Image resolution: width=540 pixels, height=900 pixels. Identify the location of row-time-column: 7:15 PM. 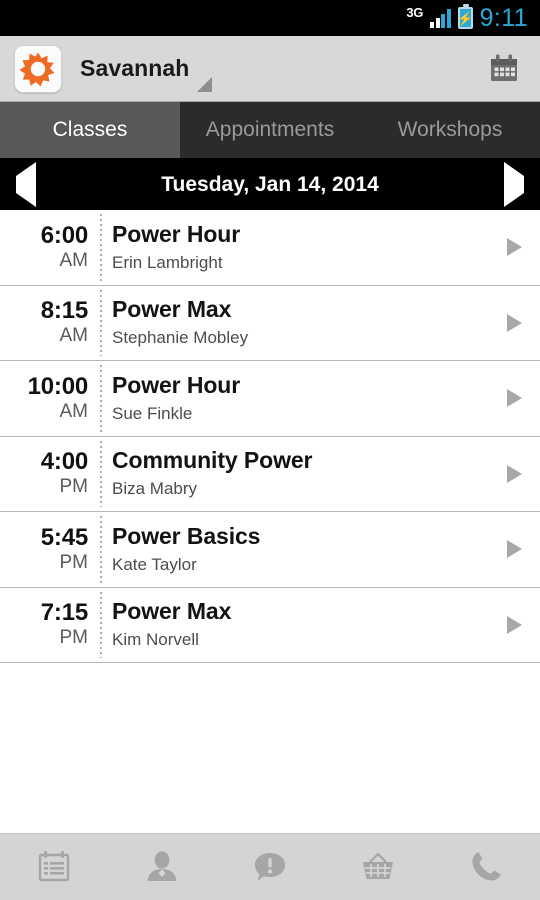
(50, 625).